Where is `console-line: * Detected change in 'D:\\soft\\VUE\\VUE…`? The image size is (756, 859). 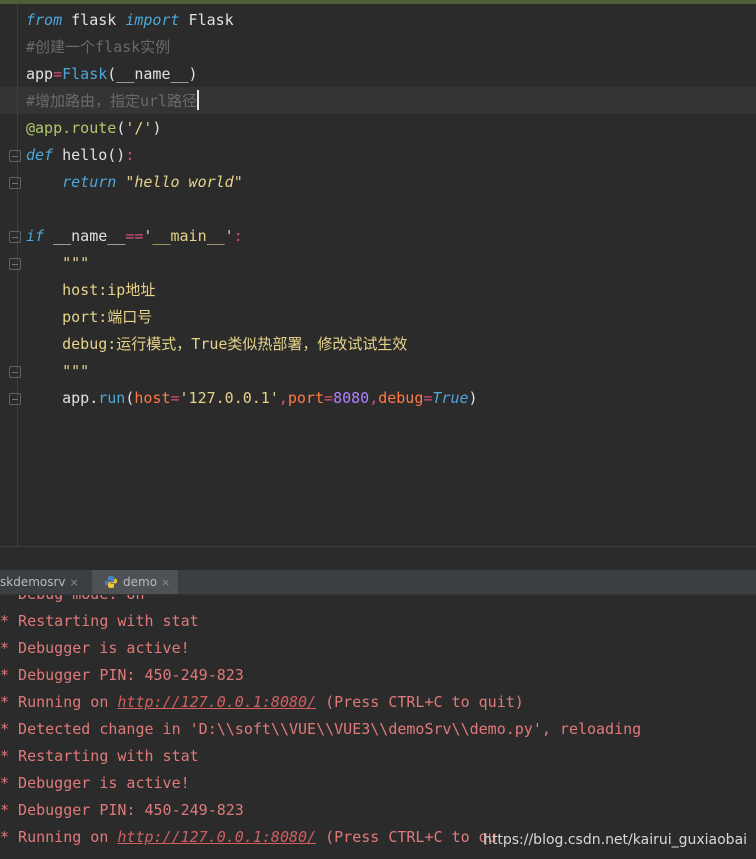 console-line: * Detected change in 'D:\\soft\\VUE\\VUE… is located at coordinates (321, 729).